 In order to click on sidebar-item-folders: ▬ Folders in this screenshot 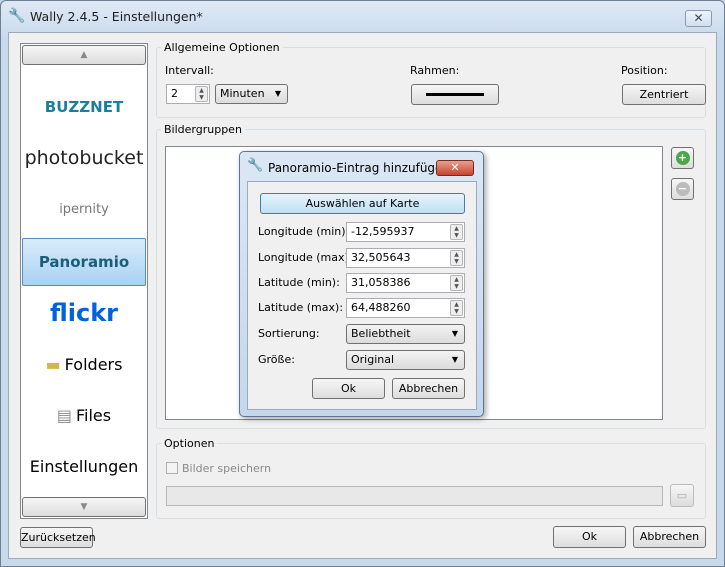, I will do `click(84, 364)`.